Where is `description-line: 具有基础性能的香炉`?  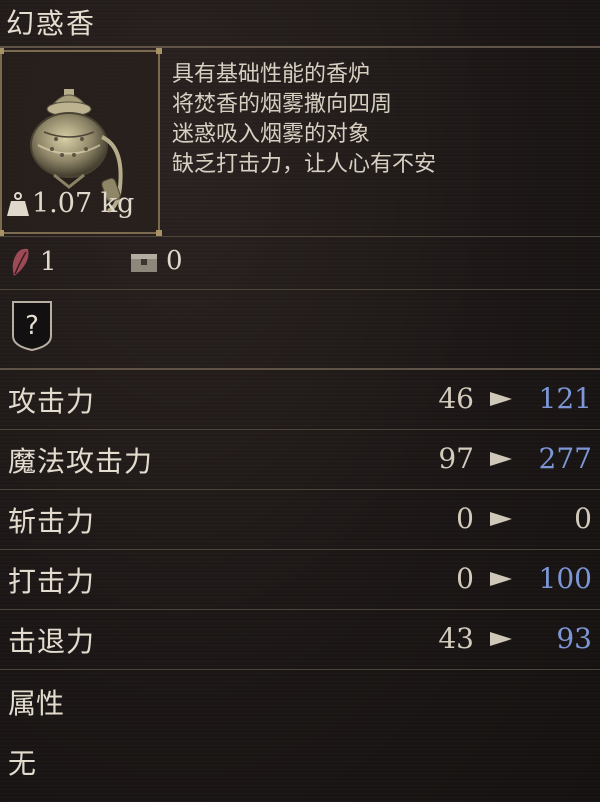
description-line: 具有基础性能的香炉 is located at coordinates (271, 74).